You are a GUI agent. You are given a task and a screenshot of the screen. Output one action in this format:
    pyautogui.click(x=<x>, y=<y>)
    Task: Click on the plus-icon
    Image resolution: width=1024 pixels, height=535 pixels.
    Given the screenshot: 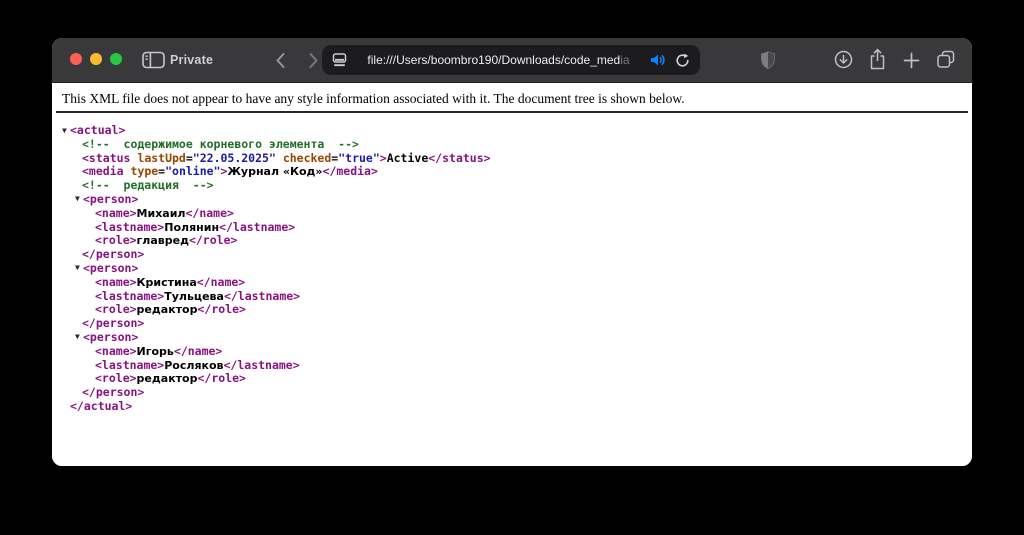 What is the action you would take?
    pyautogui.click(x=911, y=60)
    